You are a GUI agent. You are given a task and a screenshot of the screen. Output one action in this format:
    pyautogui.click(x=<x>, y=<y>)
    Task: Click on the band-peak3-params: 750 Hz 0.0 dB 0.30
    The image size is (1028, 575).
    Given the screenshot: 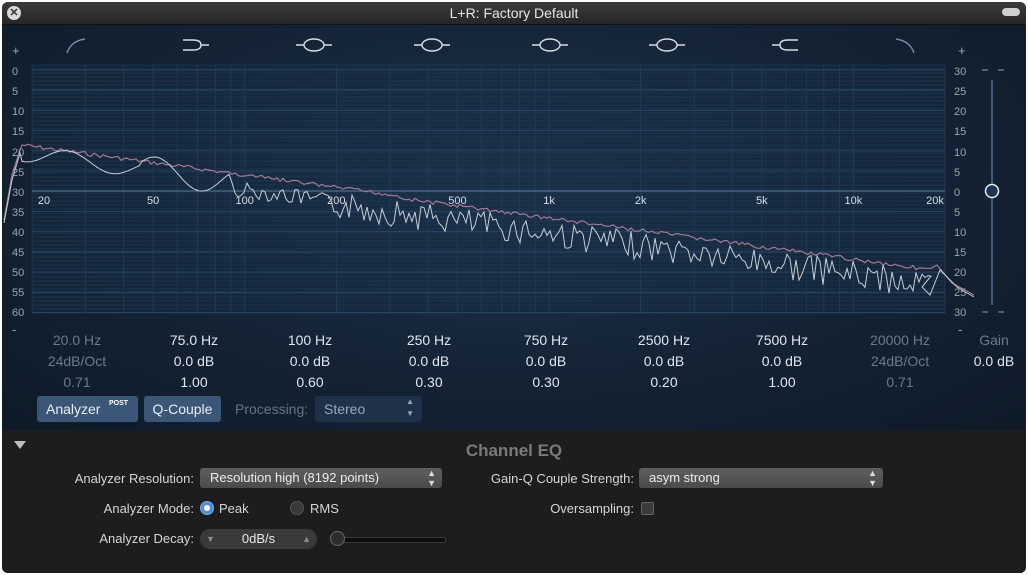 What is the action you would take?
    pyautogui.click(x=546, y=361)
    